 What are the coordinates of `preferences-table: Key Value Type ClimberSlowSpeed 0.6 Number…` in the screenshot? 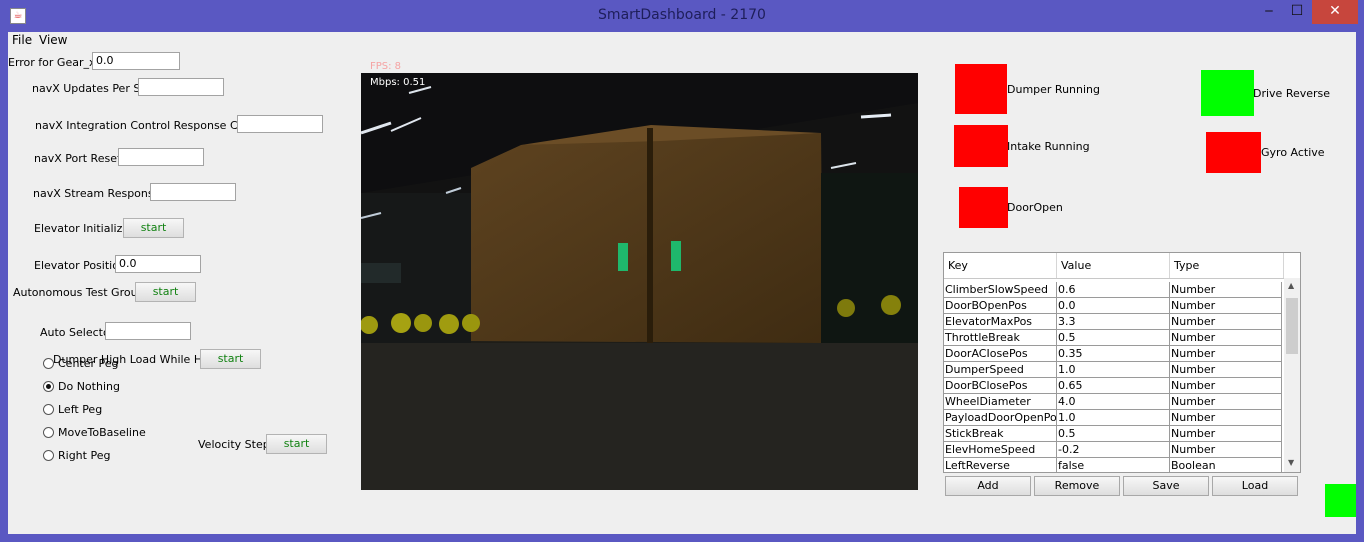 It's located at (1122, 362).